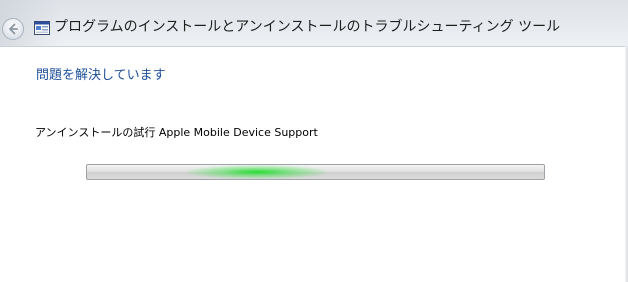  I want to click on page-heading: 問題を解決しています, so click(101, 75).